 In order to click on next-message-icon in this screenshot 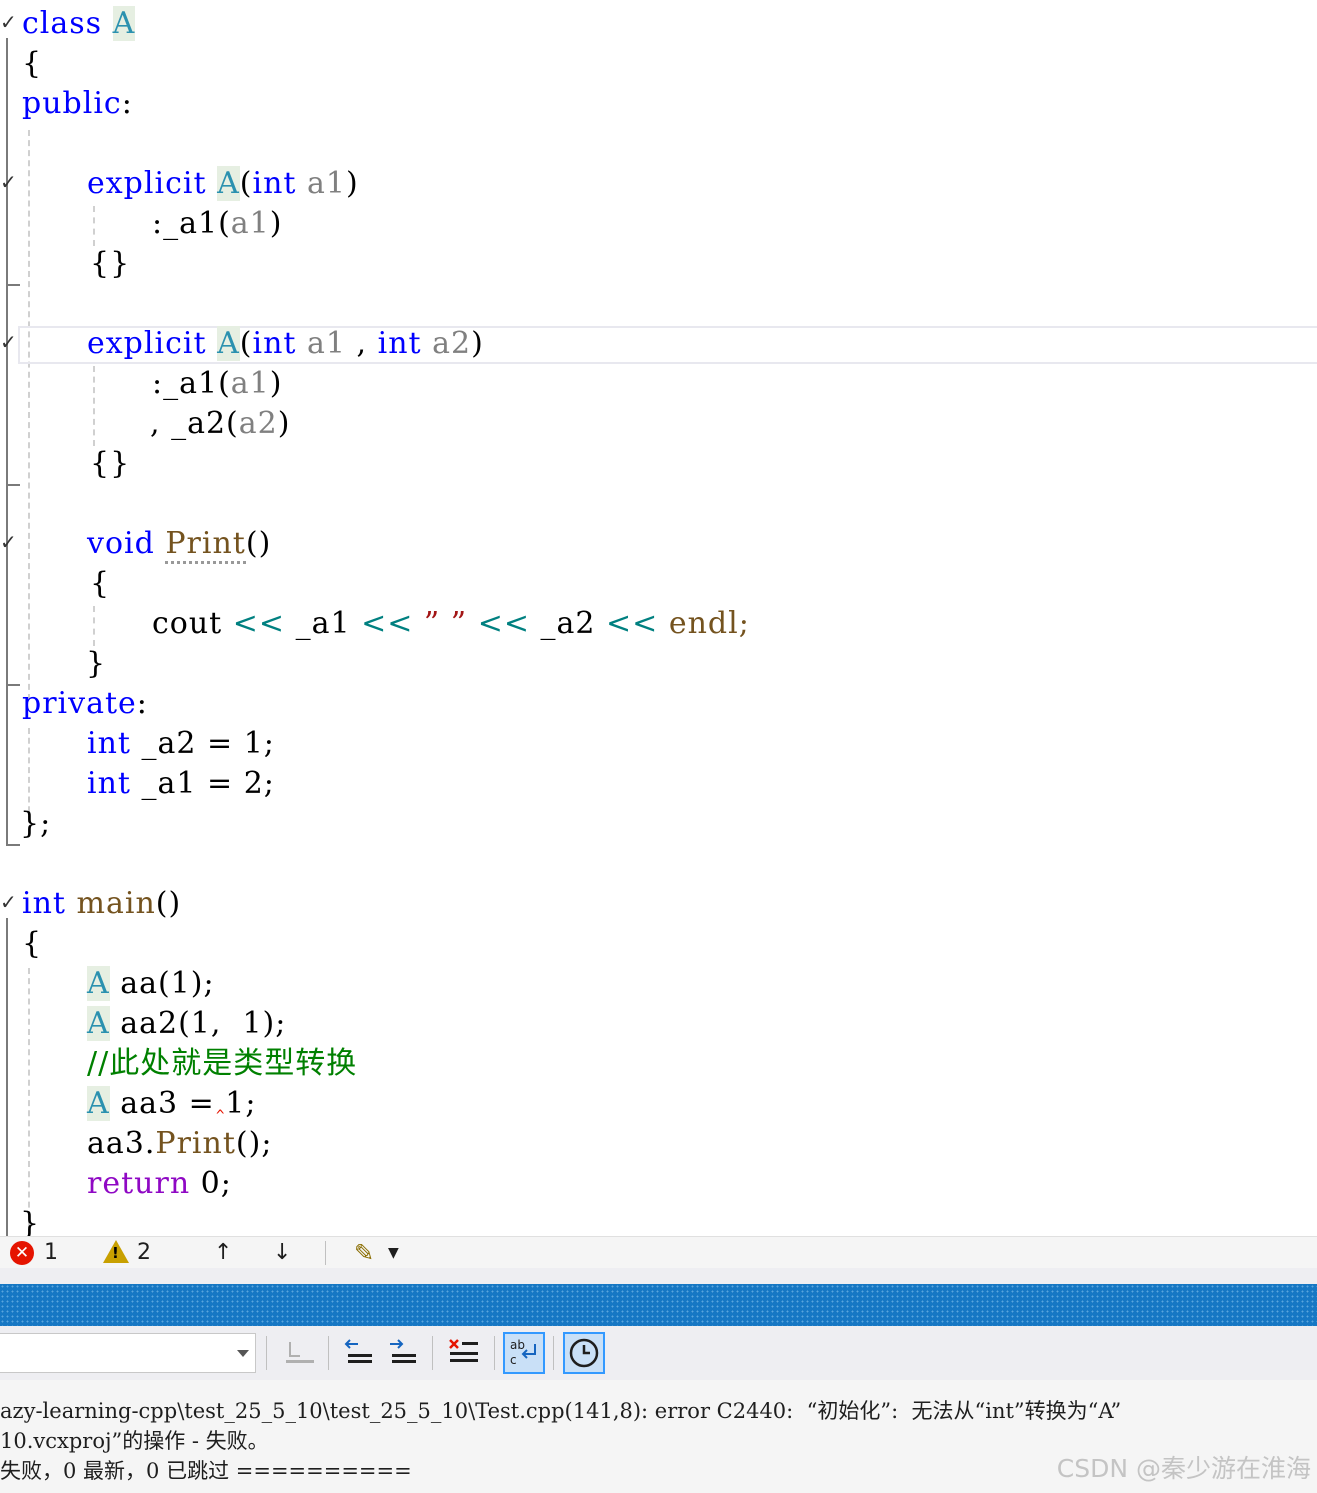, I will do `click(403, 1353)`.